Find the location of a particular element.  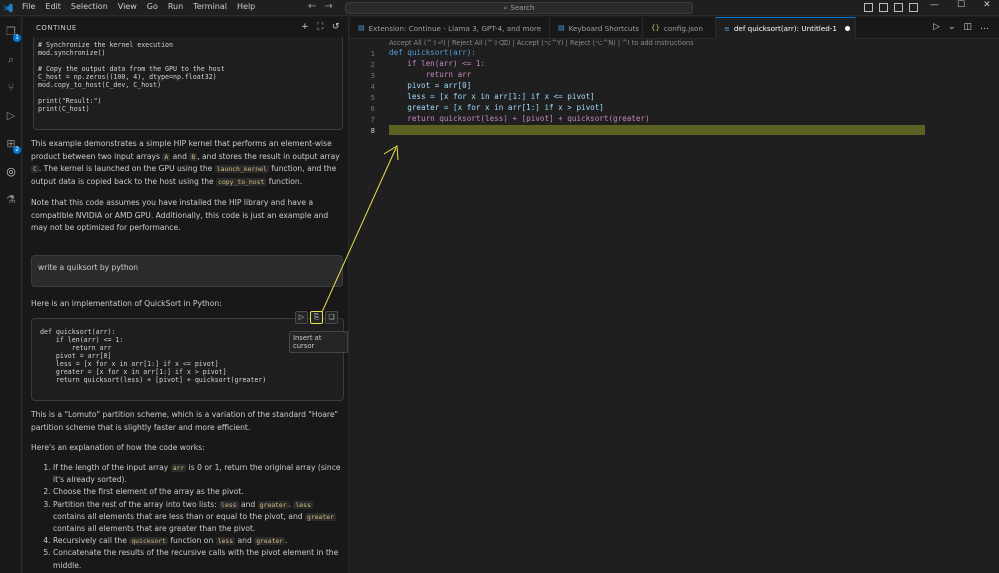

code-line: def quicksort(arr): is located at coordinates (432, 52).